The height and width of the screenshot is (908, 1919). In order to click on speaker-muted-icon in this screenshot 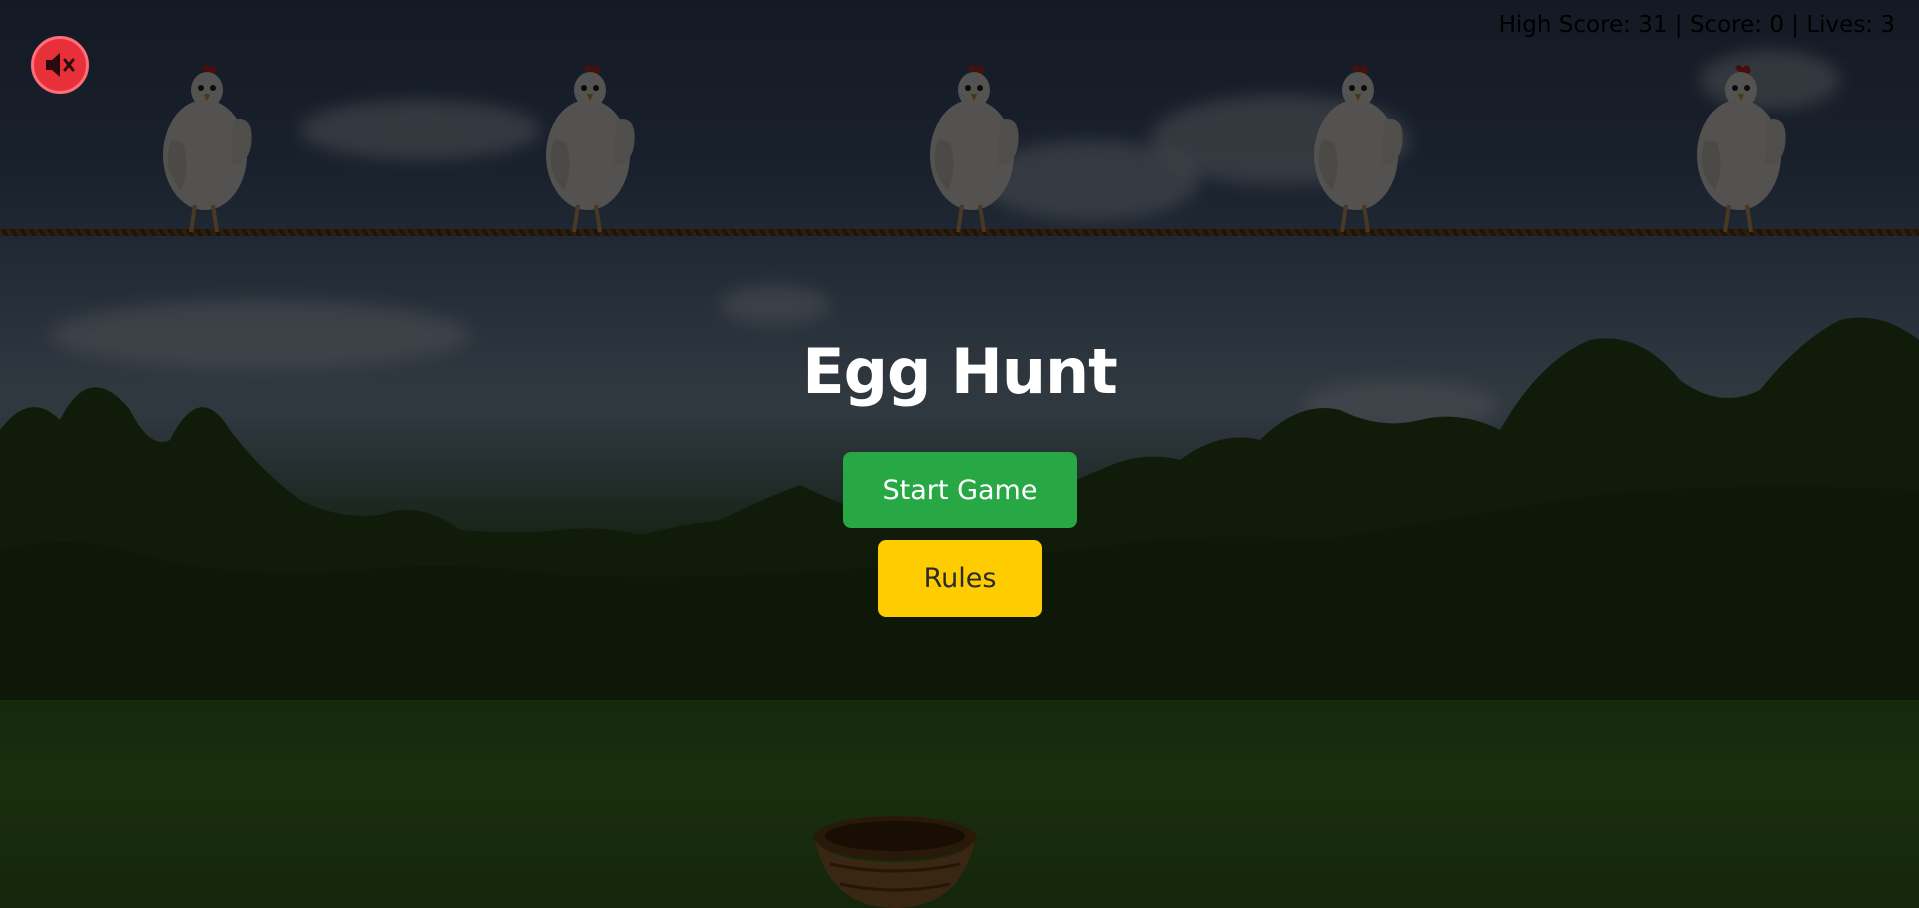, I will do `click(60, 65)`.